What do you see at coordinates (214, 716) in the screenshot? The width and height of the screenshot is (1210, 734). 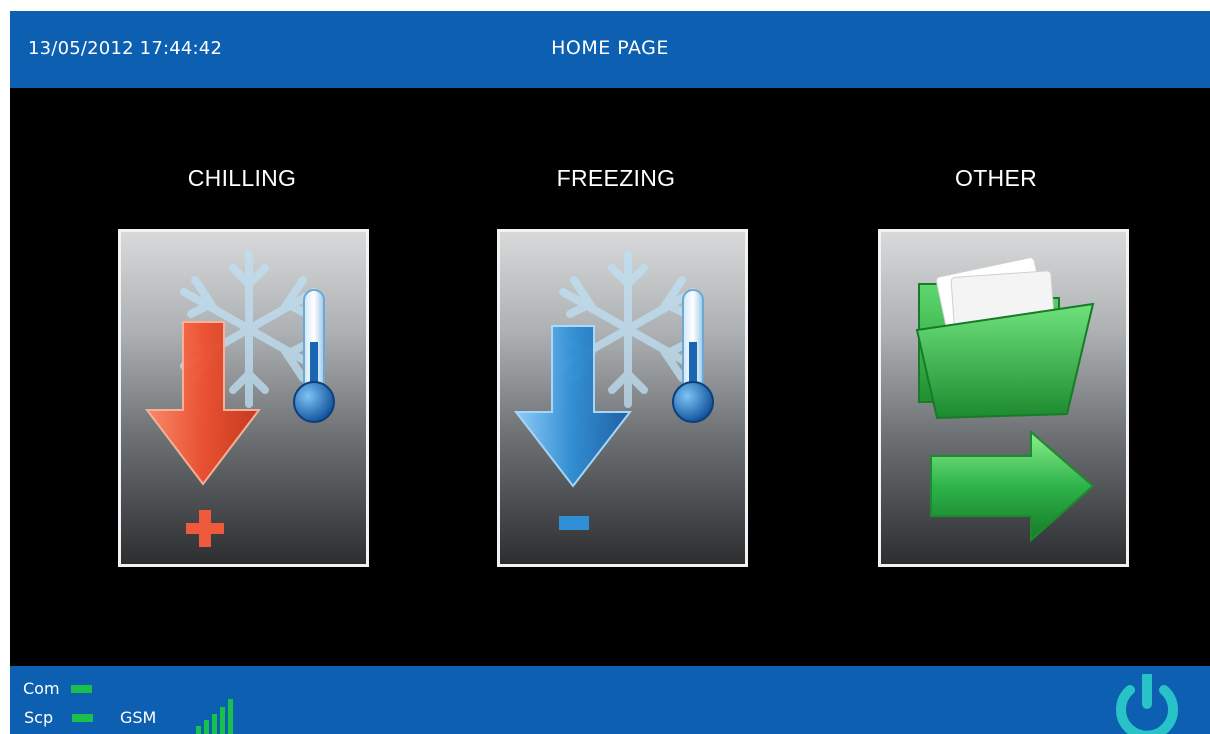 I see `signal-icon` at bounding box center [214, 716].